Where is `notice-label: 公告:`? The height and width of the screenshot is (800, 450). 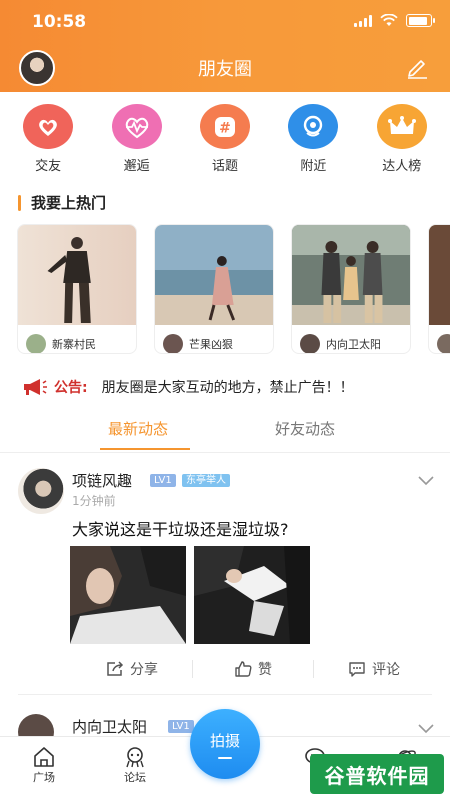
notice-label: 公告: is located at coordinates (71, 388).